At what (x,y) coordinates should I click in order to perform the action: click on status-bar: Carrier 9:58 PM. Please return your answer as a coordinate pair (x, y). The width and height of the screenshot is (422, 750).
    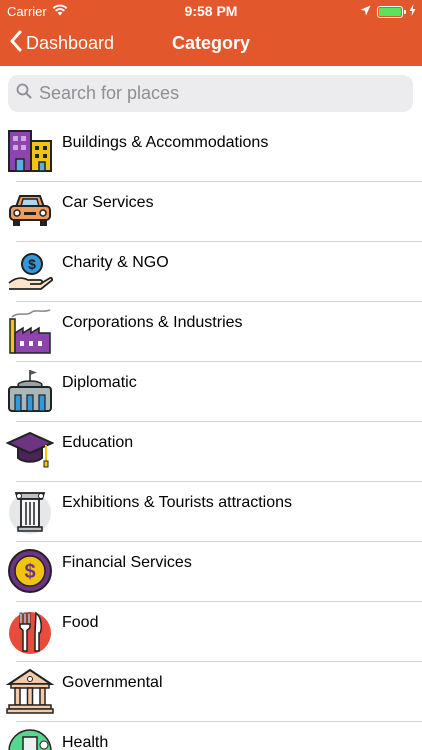
    Looking at the image, I should click on (211, 11).